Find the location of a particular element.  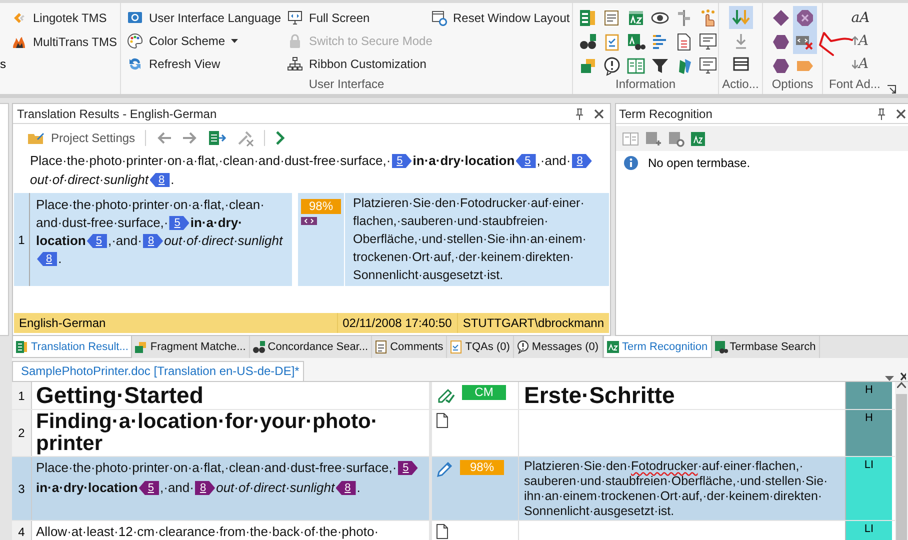

language-icon is located at coordinates (135, 18).